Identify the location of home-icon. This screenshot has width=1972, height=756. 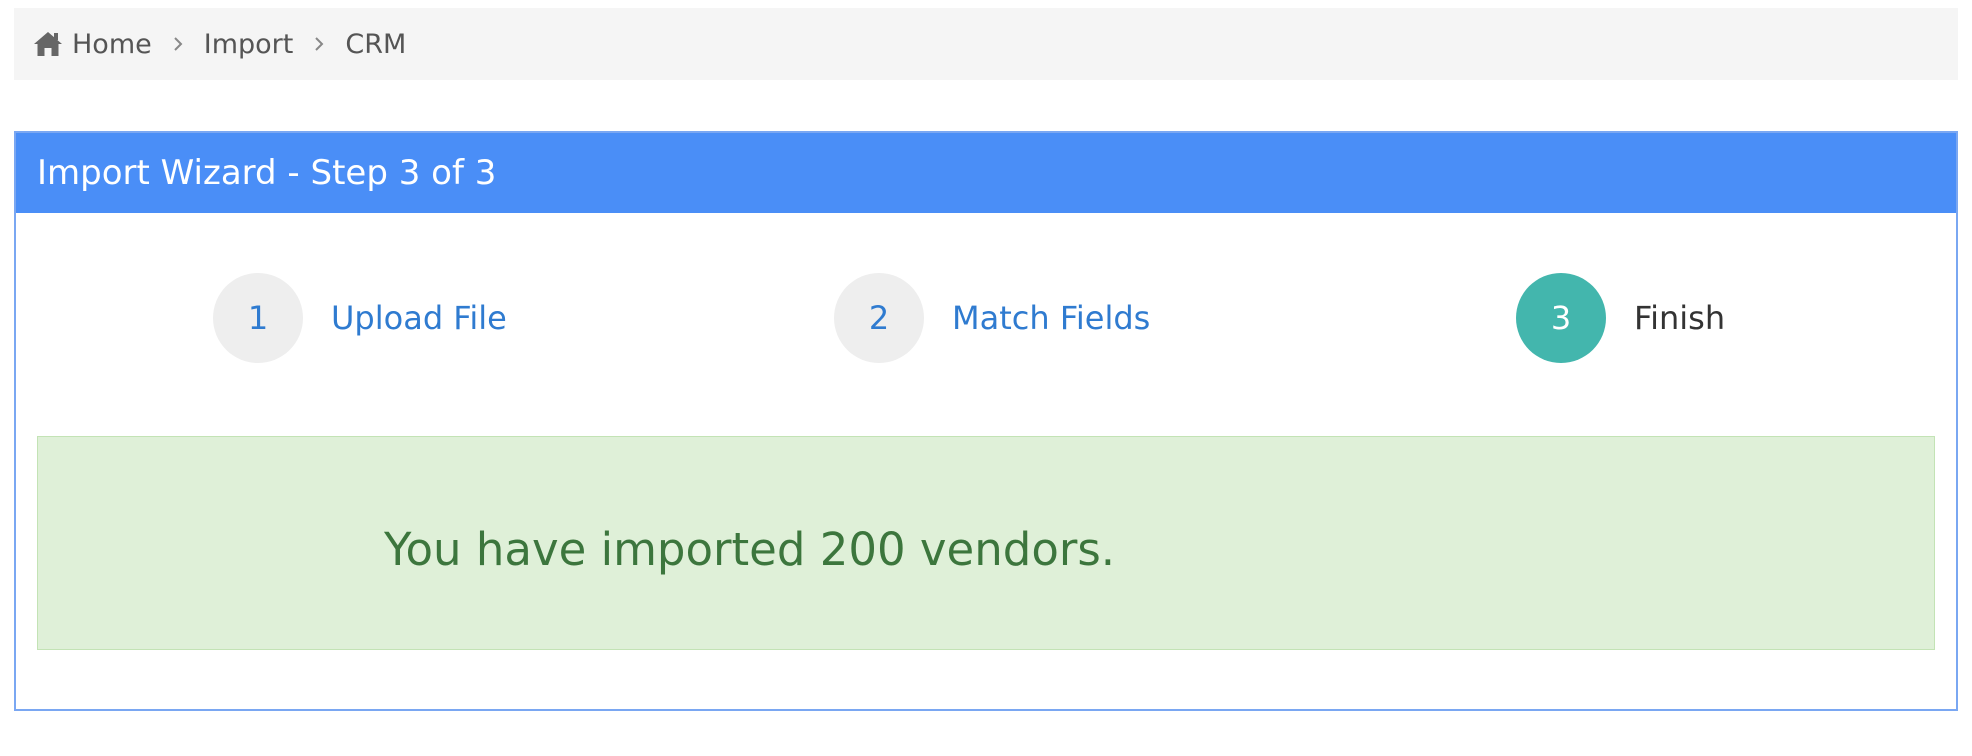
(48, 44).